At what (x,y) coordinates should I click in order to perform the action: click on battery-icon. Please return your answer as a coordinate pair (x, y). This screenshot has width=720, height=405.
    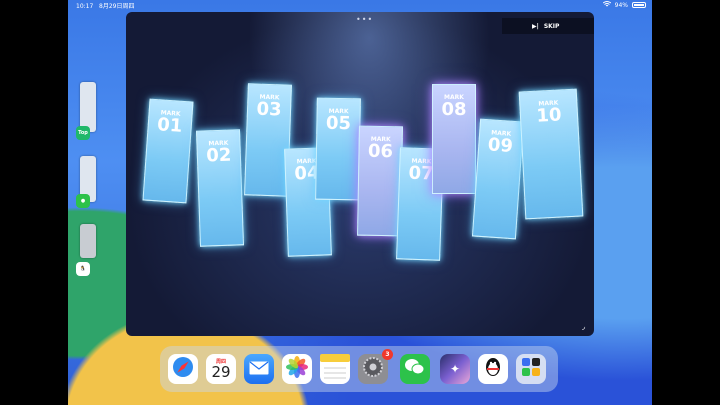
    Looking at the image, I should click on (639, 5).